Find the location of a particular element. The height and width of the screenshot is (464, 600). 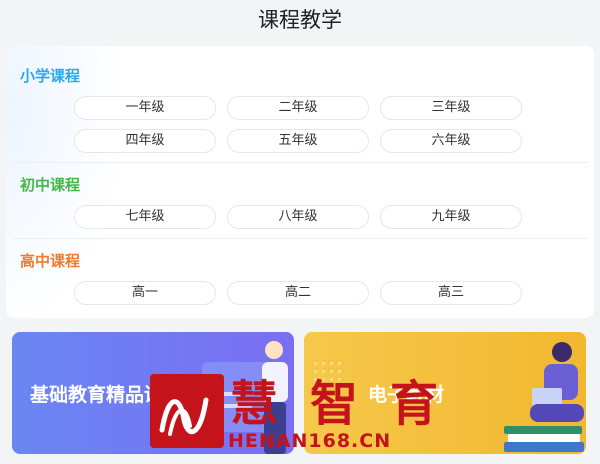

grade-button-high-1: 高一 is located at coordinates (145, 293).